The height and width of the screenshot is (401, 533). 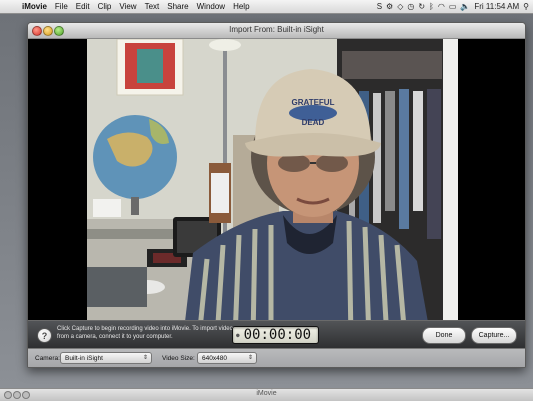 I want to click on video-size-select: 640x480 ⇕, so click(x=227, y=358).